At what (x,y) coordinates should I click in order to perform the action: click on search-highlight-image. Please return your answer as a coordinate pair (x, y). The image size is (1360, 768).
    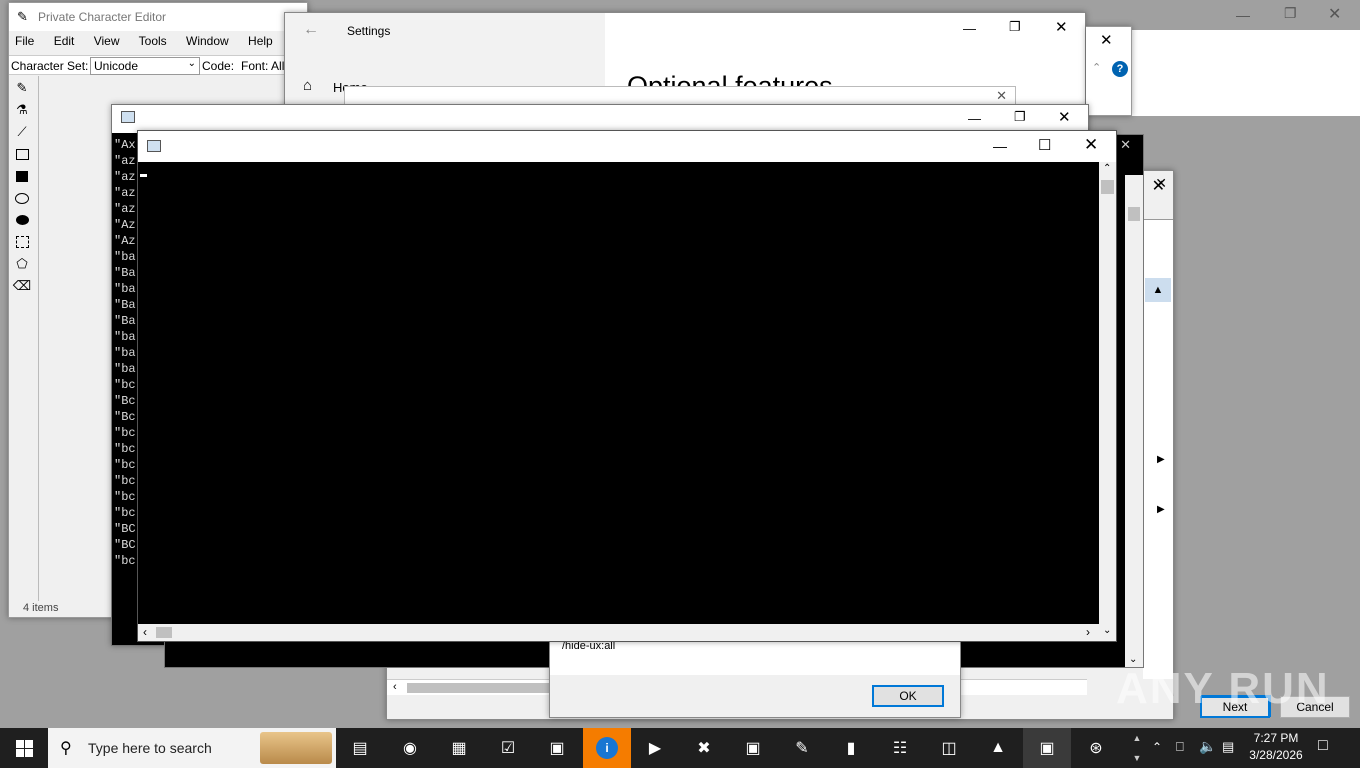
    Looking at the image, I should click on (296, 748).